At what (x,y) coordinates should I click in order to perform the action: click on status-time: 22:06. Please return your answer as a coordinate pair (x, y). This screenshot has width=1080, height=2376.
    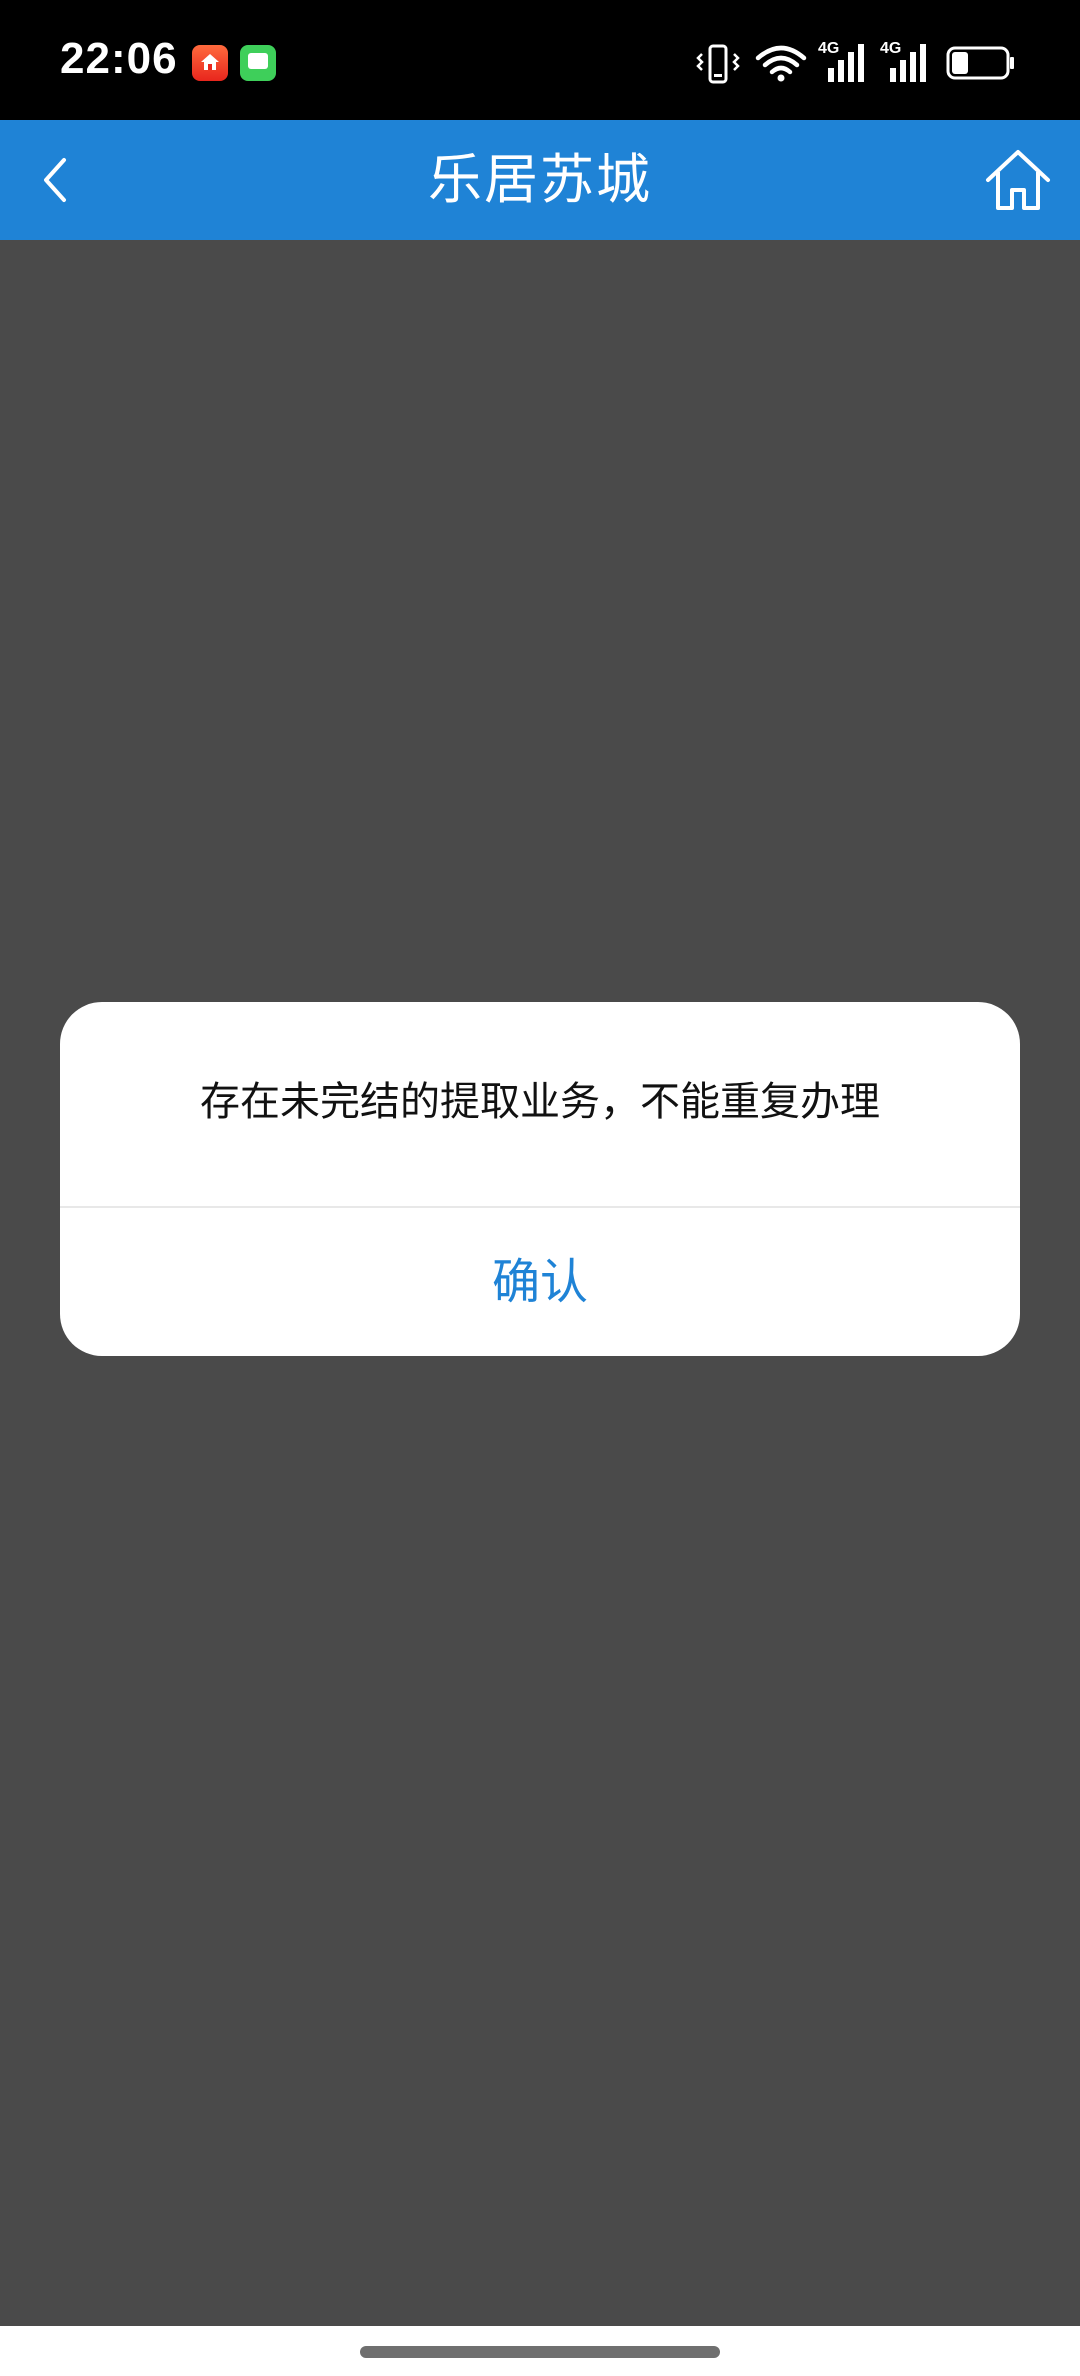
    Looking at the image, I should click on (119, 58).